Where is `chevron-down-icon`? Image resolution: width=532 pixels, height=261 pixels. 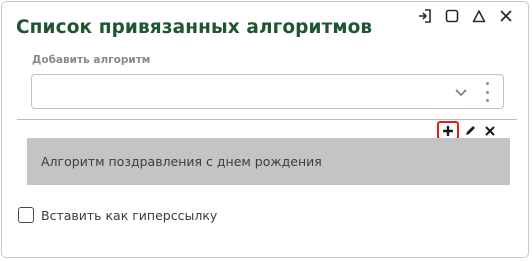 chevron-down-icon is located at coordinates (461, 92).